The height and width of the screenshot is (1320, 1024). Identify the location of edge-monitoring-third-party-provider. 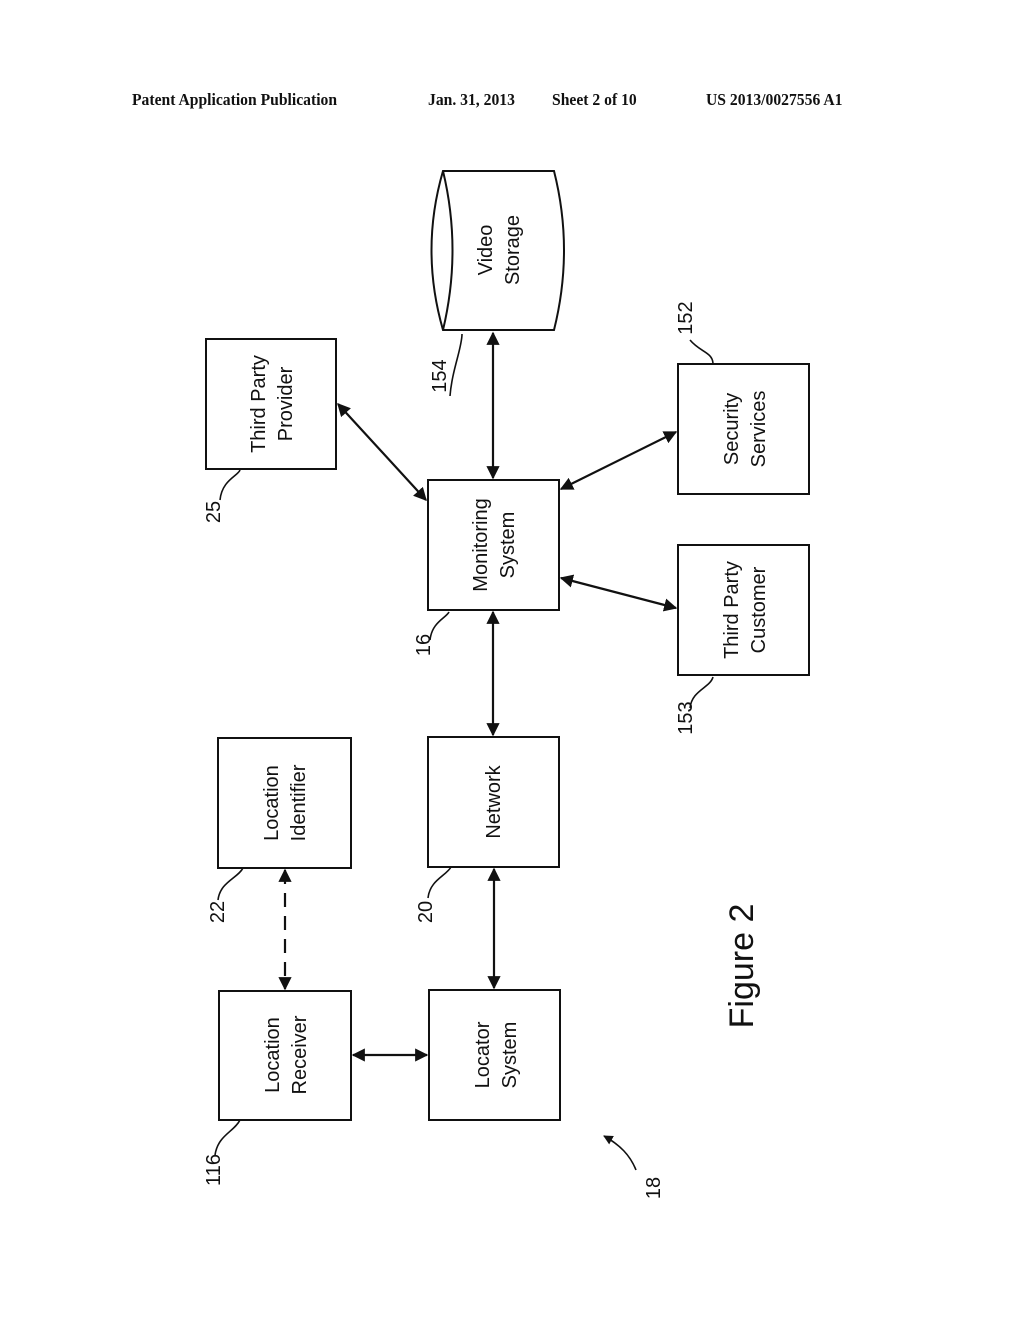
(382, 452).